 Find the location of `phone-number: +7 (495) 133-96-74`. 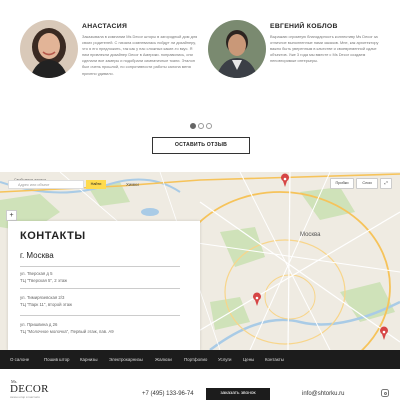

phone-number: +7 (495) 133-96-74 is located at coordinates (168, 394).